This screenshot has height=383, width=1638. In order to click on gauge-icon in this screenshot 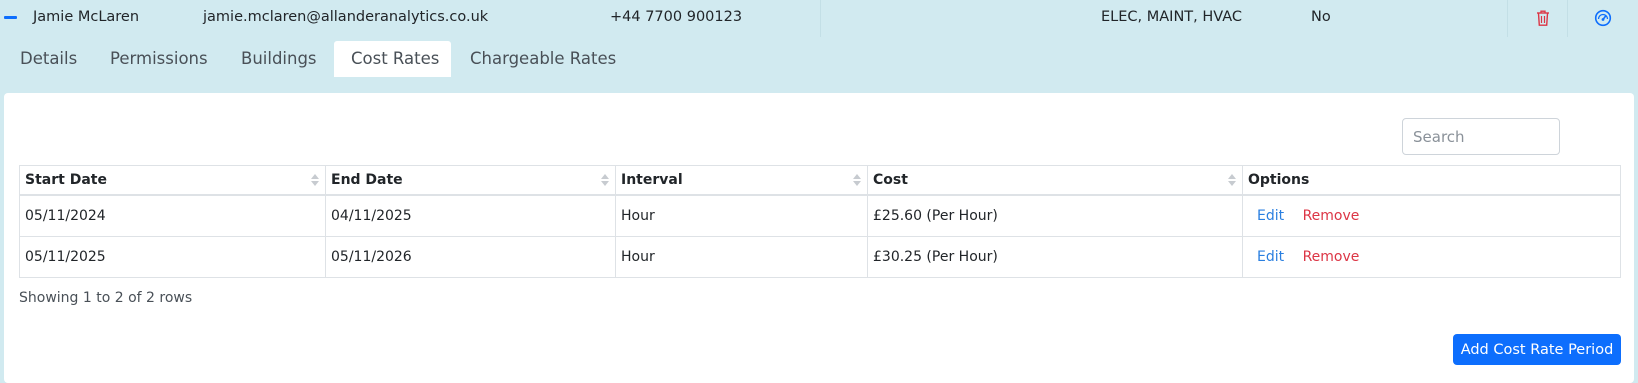, I will do `click(1603, 18)`.